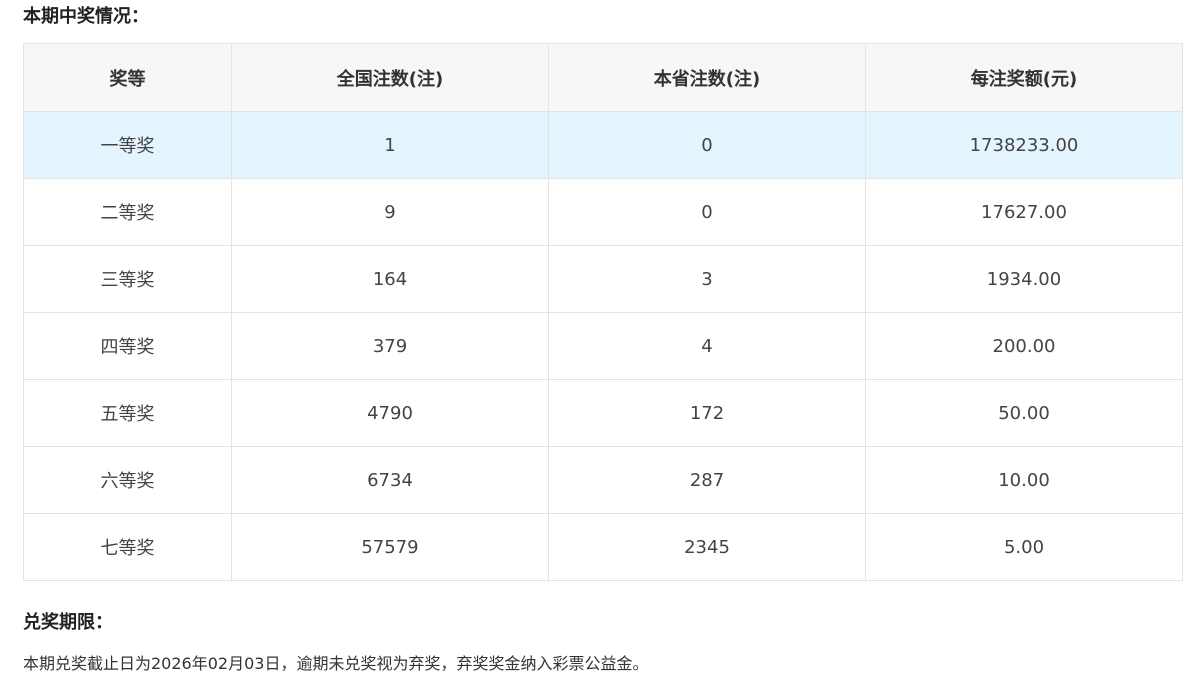 This screenshot has height=689, width=1194. I want to click on prize-amount-cell: 17627.00, so click(1024, 212).